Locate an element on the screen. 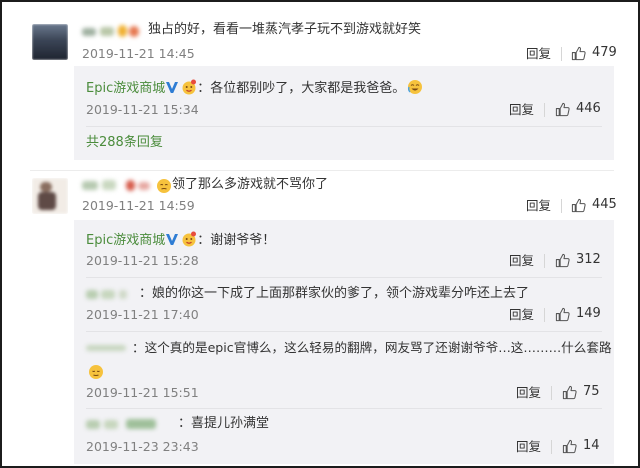 This screenshot has height=468, width=640. like-button: 312 is located at coordinates (578, 260).